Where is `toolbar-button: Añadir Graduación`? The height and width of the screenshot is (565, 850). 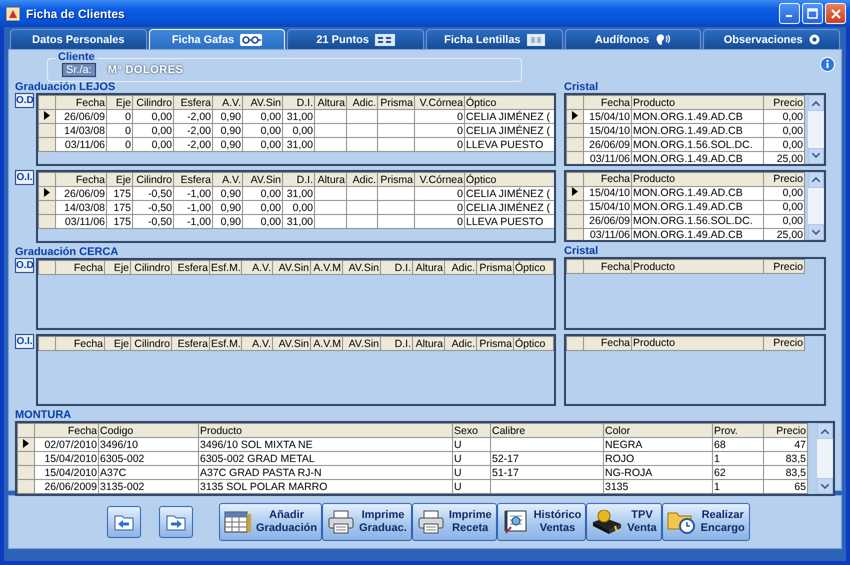 toolbar-button: Añadir Graduación is located at coordinates (270, 522).